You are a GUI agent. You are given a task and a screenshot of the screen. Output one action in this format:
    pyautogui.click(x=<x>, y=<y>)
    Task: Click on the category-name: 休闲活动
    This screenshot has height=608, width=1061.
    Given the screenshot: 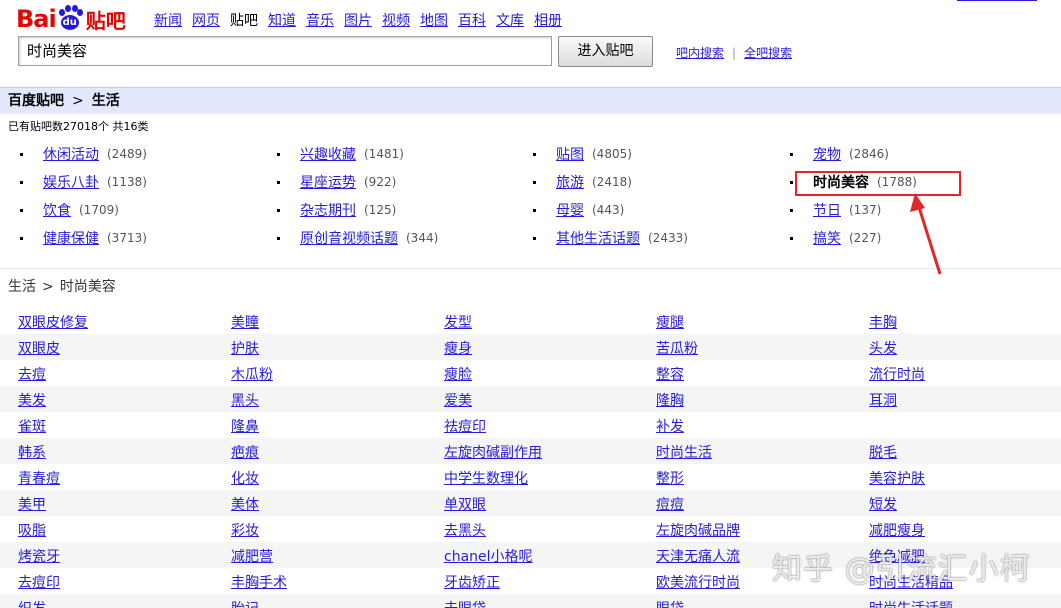 What is the action you would take?
    pyautogui.click(x=71, y=154)
    